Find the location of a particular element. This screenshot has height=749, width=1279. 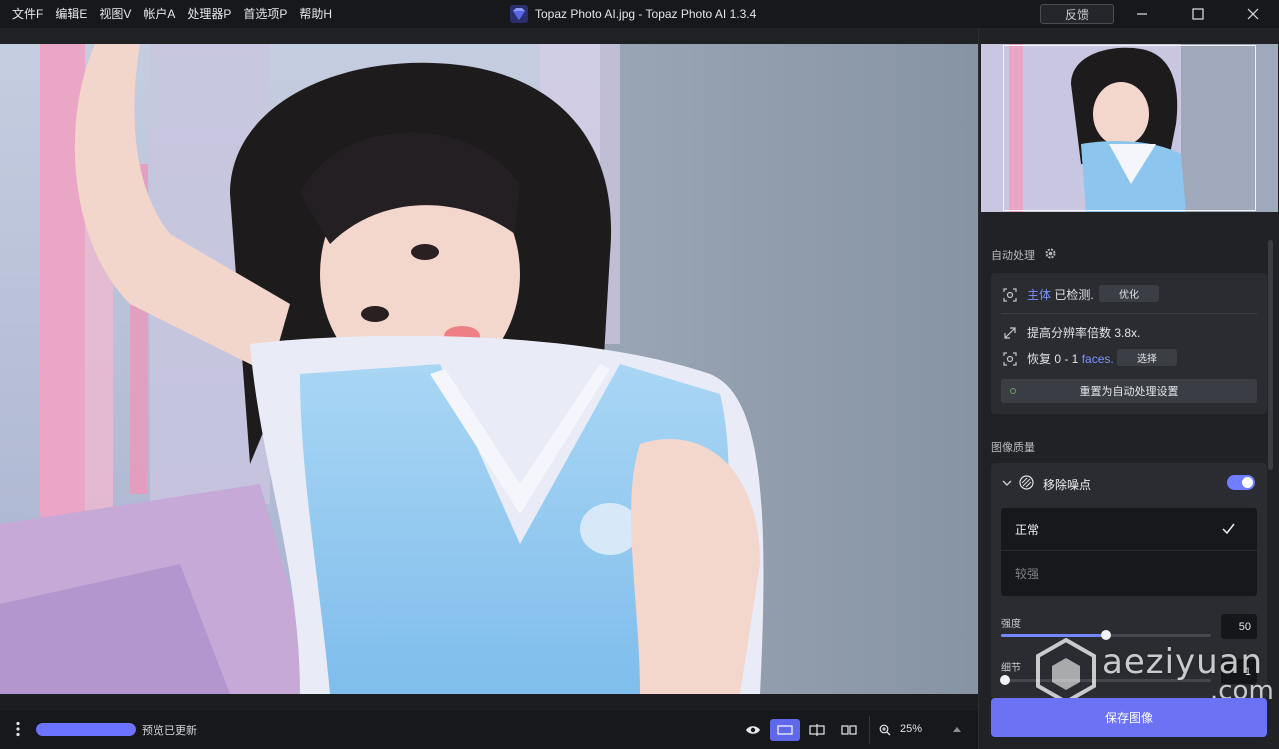

side-by-side-icon is located at coordinates (849, 730).